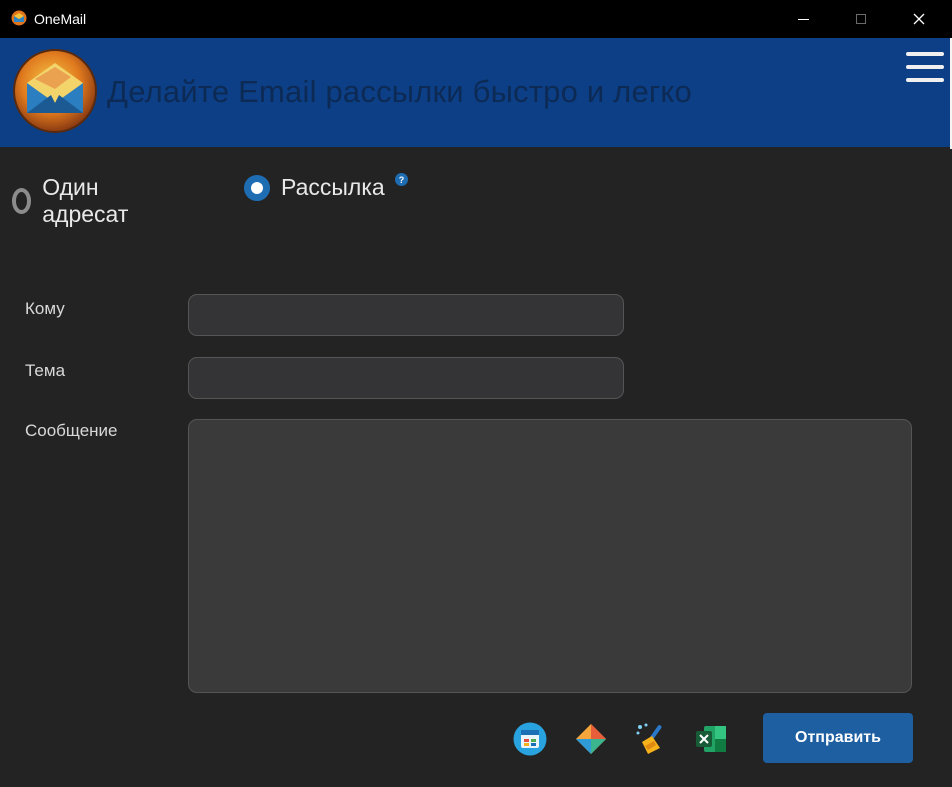 This screenshot has height=787, width=952. Describe the element at coordinates (71, 430) in the screenshot. I see `message-label: Сообщение` at that location.